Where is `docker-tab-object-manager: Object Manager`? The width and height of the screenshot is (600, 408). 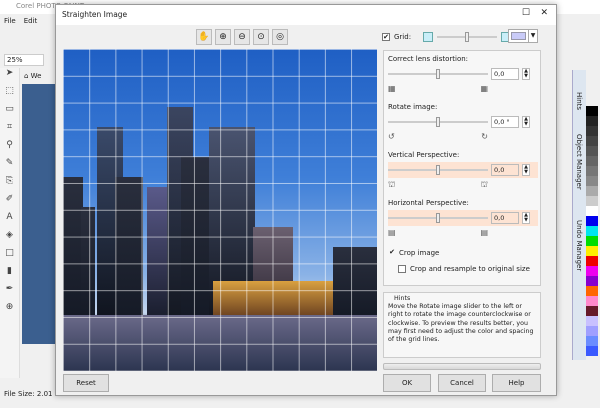
docker-tab-object-manager: Object Manager is located at coordinates (579, 162).